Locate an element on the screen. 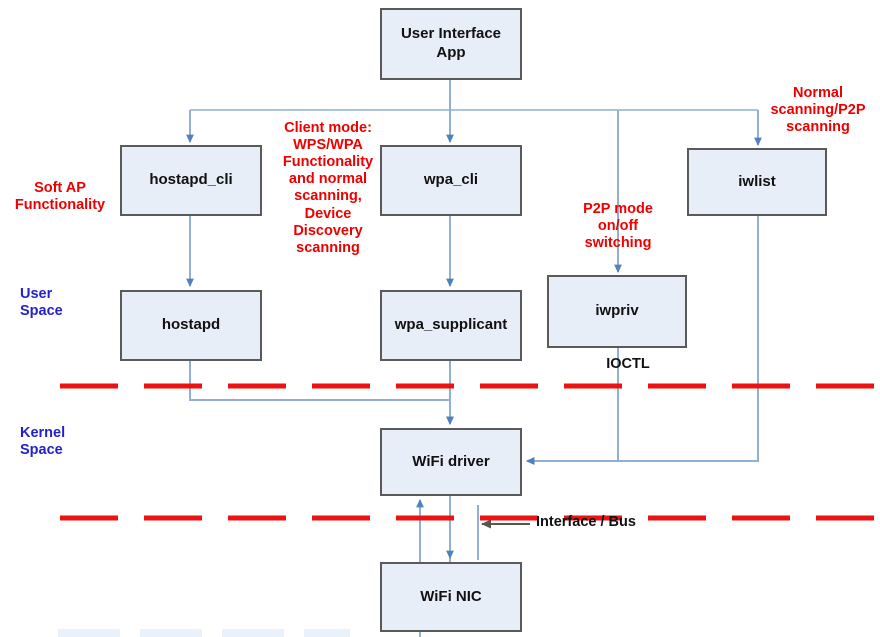 This screenshot has height=637, width=880. annotation-normal-scanning: Normal scanning/P2P scanning is located at coordinates (818, 110).